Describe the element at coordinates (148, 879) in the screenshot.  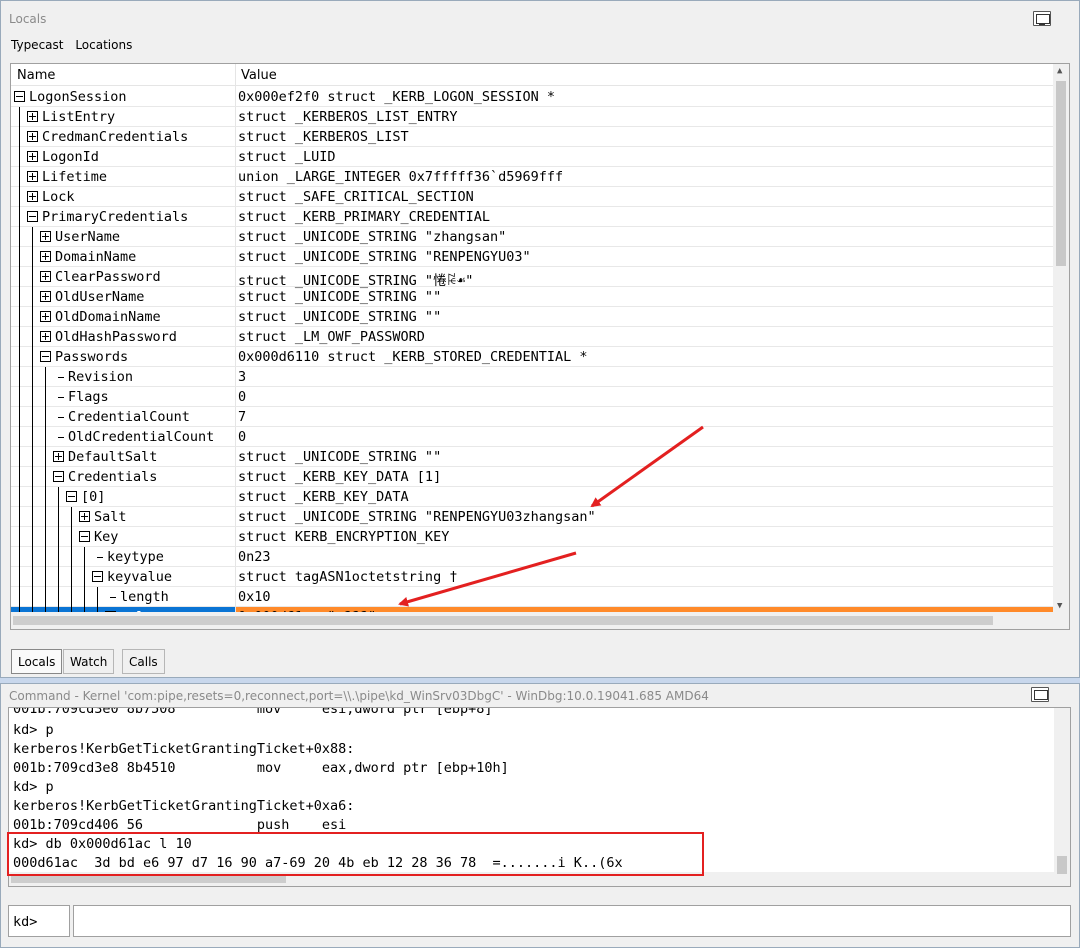
I see `command-scroll-thumb-horizontal` at that location.